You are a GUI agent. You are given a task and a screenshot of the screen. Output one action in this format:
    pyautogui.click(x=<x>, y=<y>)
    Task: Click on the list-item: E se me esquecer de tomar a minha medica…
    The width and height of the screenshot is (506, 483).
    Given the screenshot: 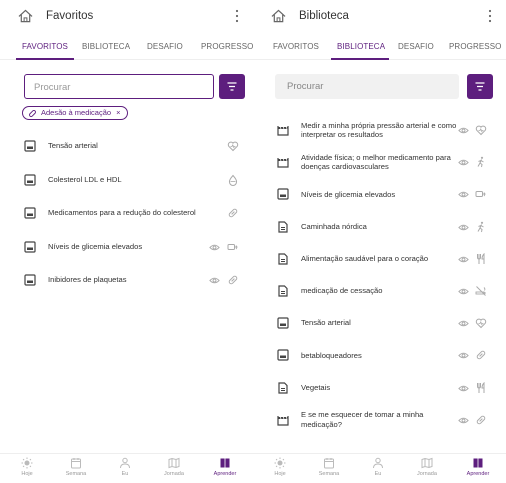 What is the action you would take?
    pyautogui.click(x=379, y=420)
    